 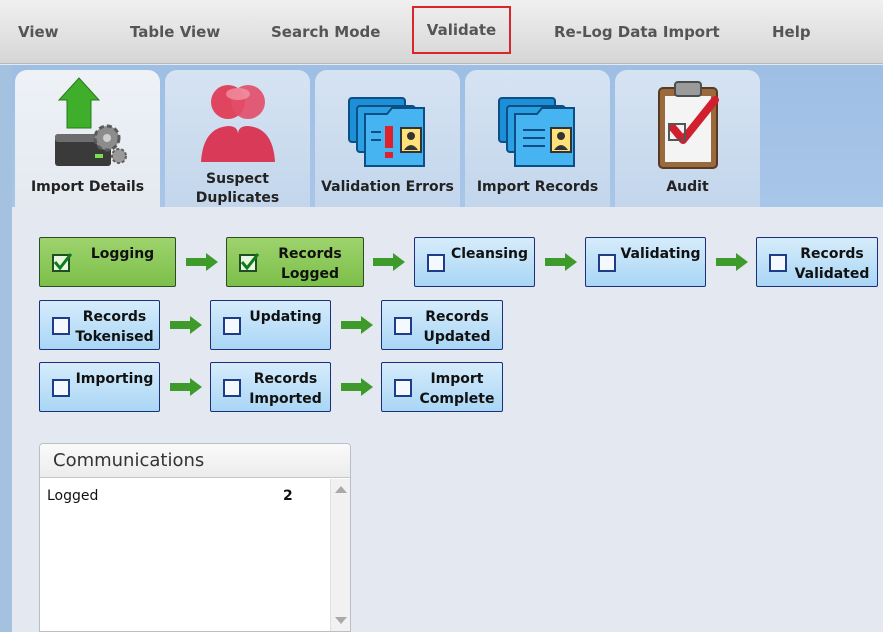 I want to click on step-label: Validating, so click(x=660, y=254).